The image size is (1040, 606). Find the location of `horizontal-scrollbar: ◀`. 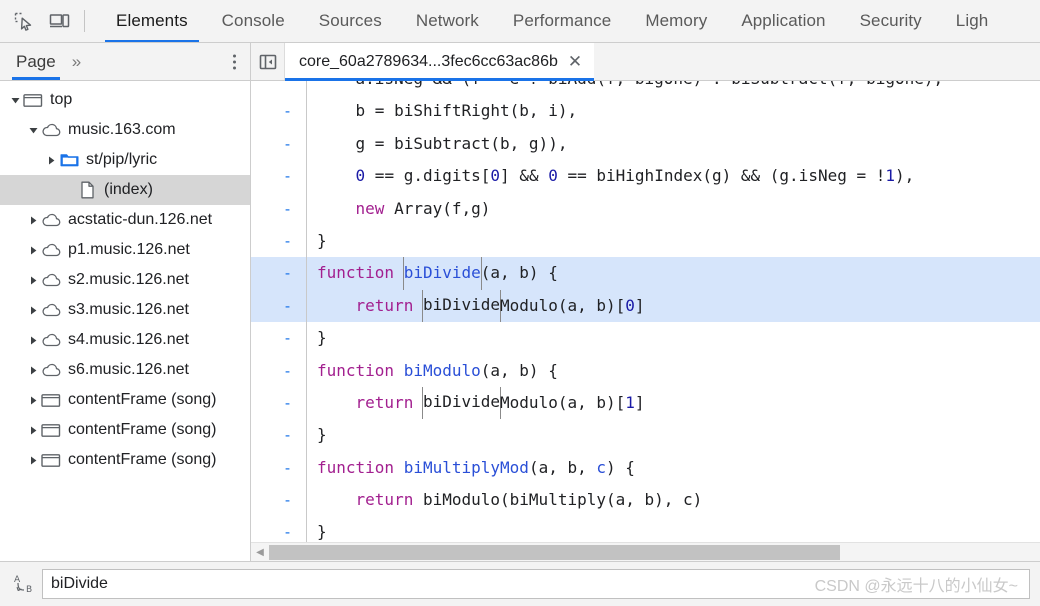

horizontal-scrollbar: ◀ is located at coordinates (645, 551).